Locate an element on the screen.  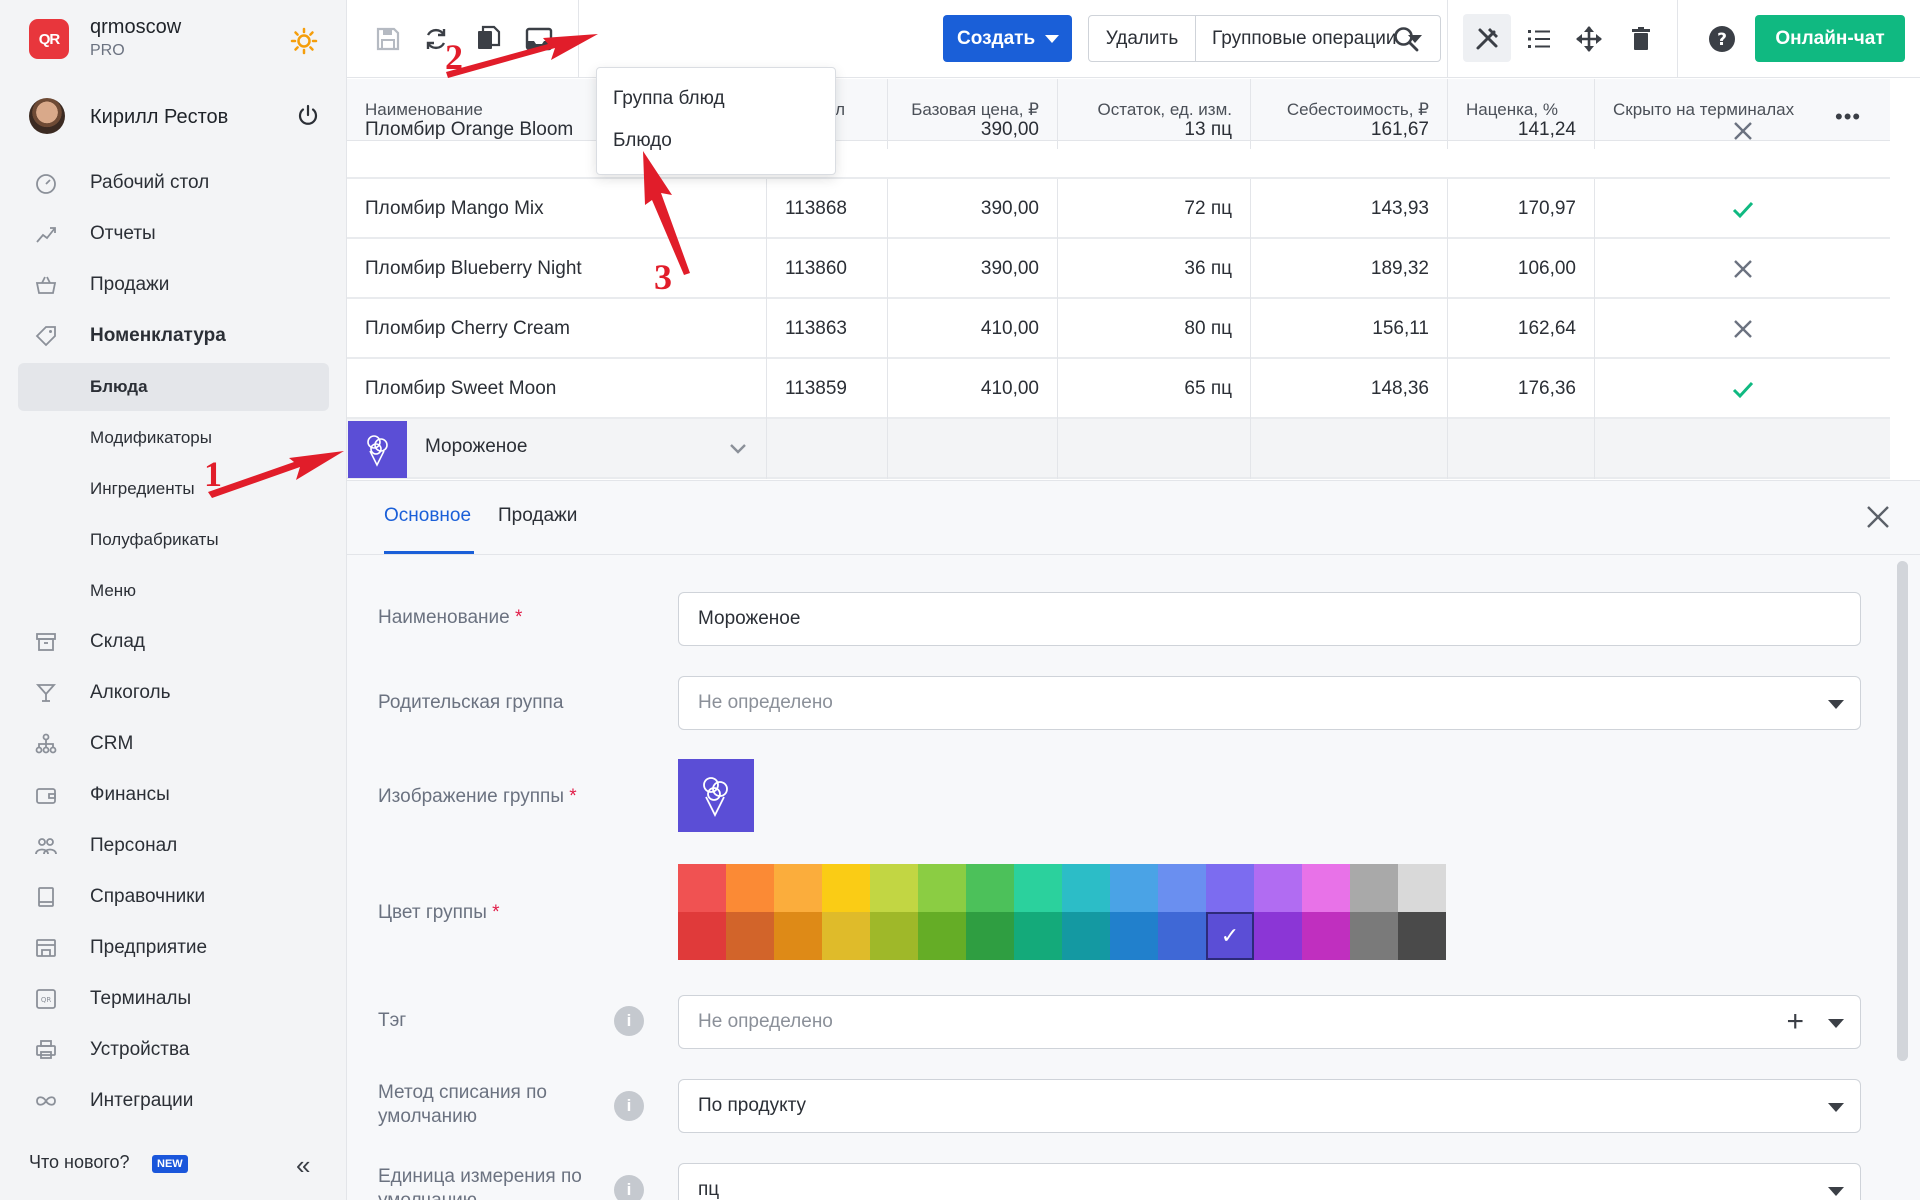
save-icon is located at coordinates (388, 39).